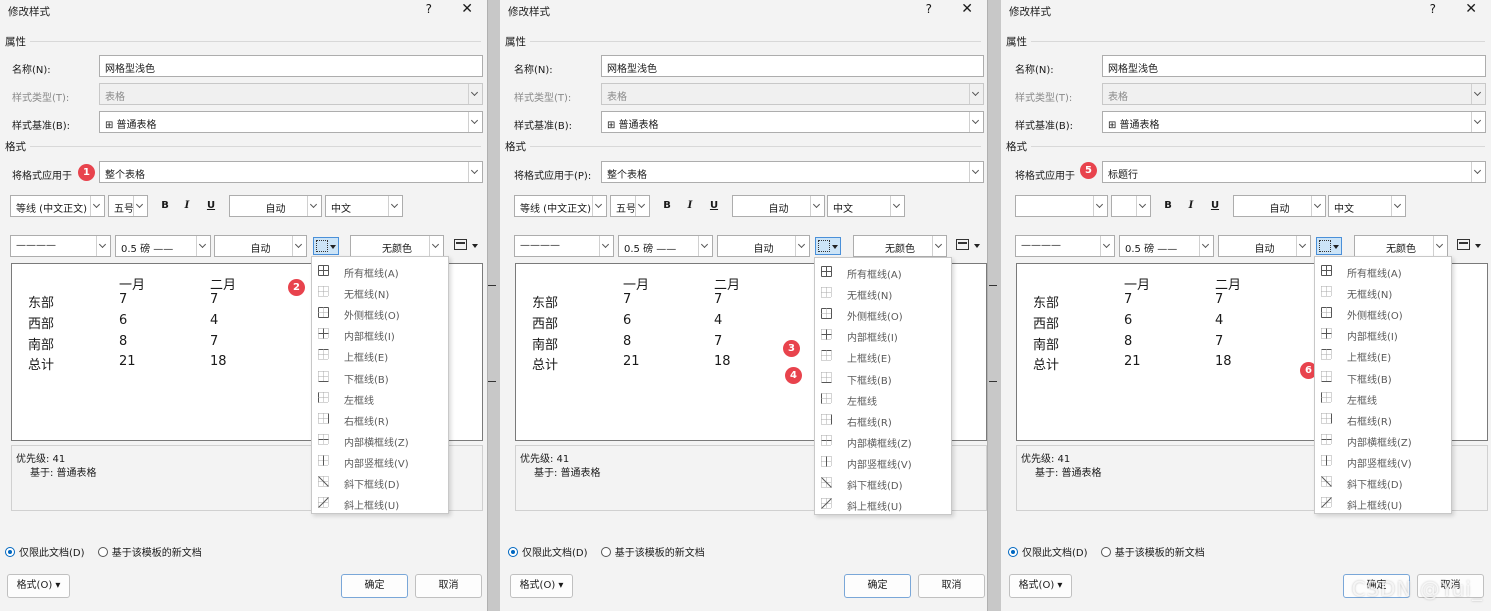 This screenshot has width=1491, height=611. Describe the element at coordinates (560, 206) in the screenshot. I see `font-select: 等线 (中文正文)` at that location.